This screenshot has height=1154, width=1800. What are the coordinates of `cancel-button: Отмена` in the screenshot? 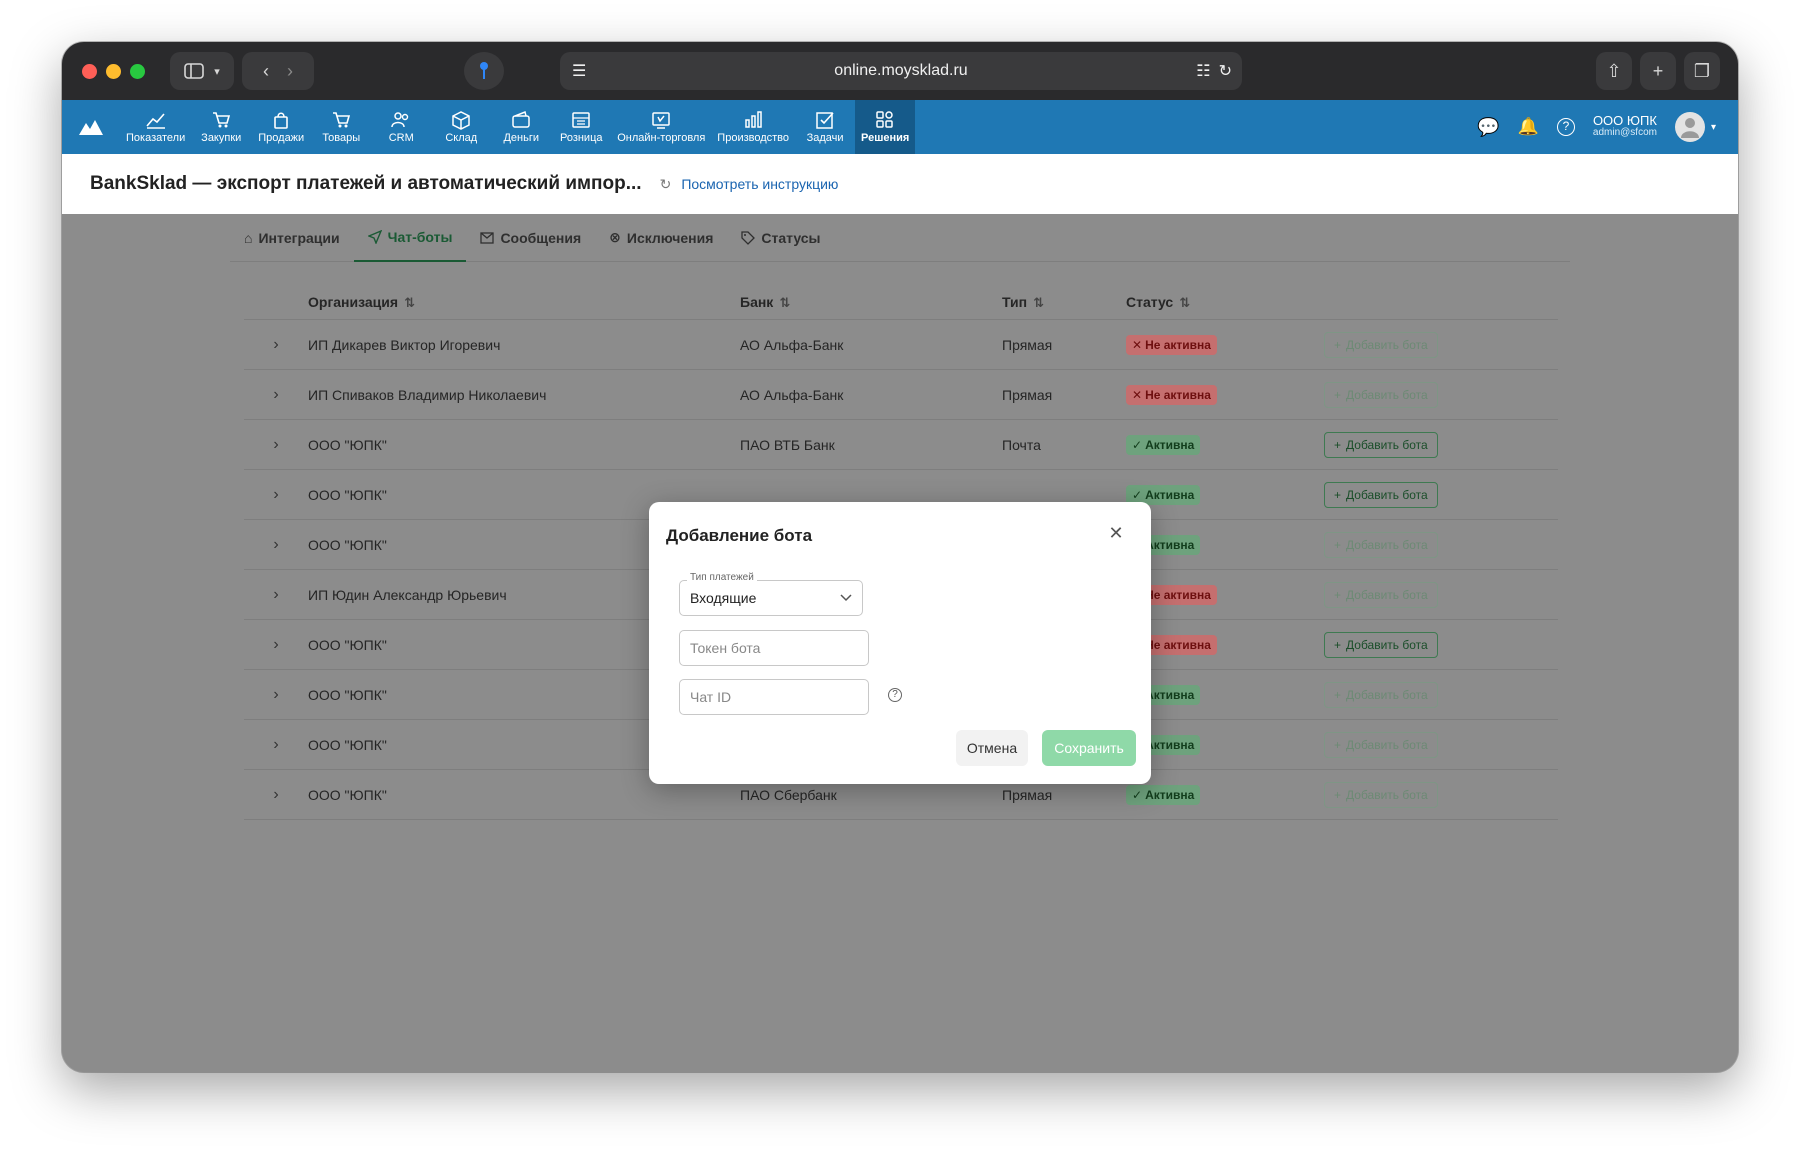 It's located at (992, 748).